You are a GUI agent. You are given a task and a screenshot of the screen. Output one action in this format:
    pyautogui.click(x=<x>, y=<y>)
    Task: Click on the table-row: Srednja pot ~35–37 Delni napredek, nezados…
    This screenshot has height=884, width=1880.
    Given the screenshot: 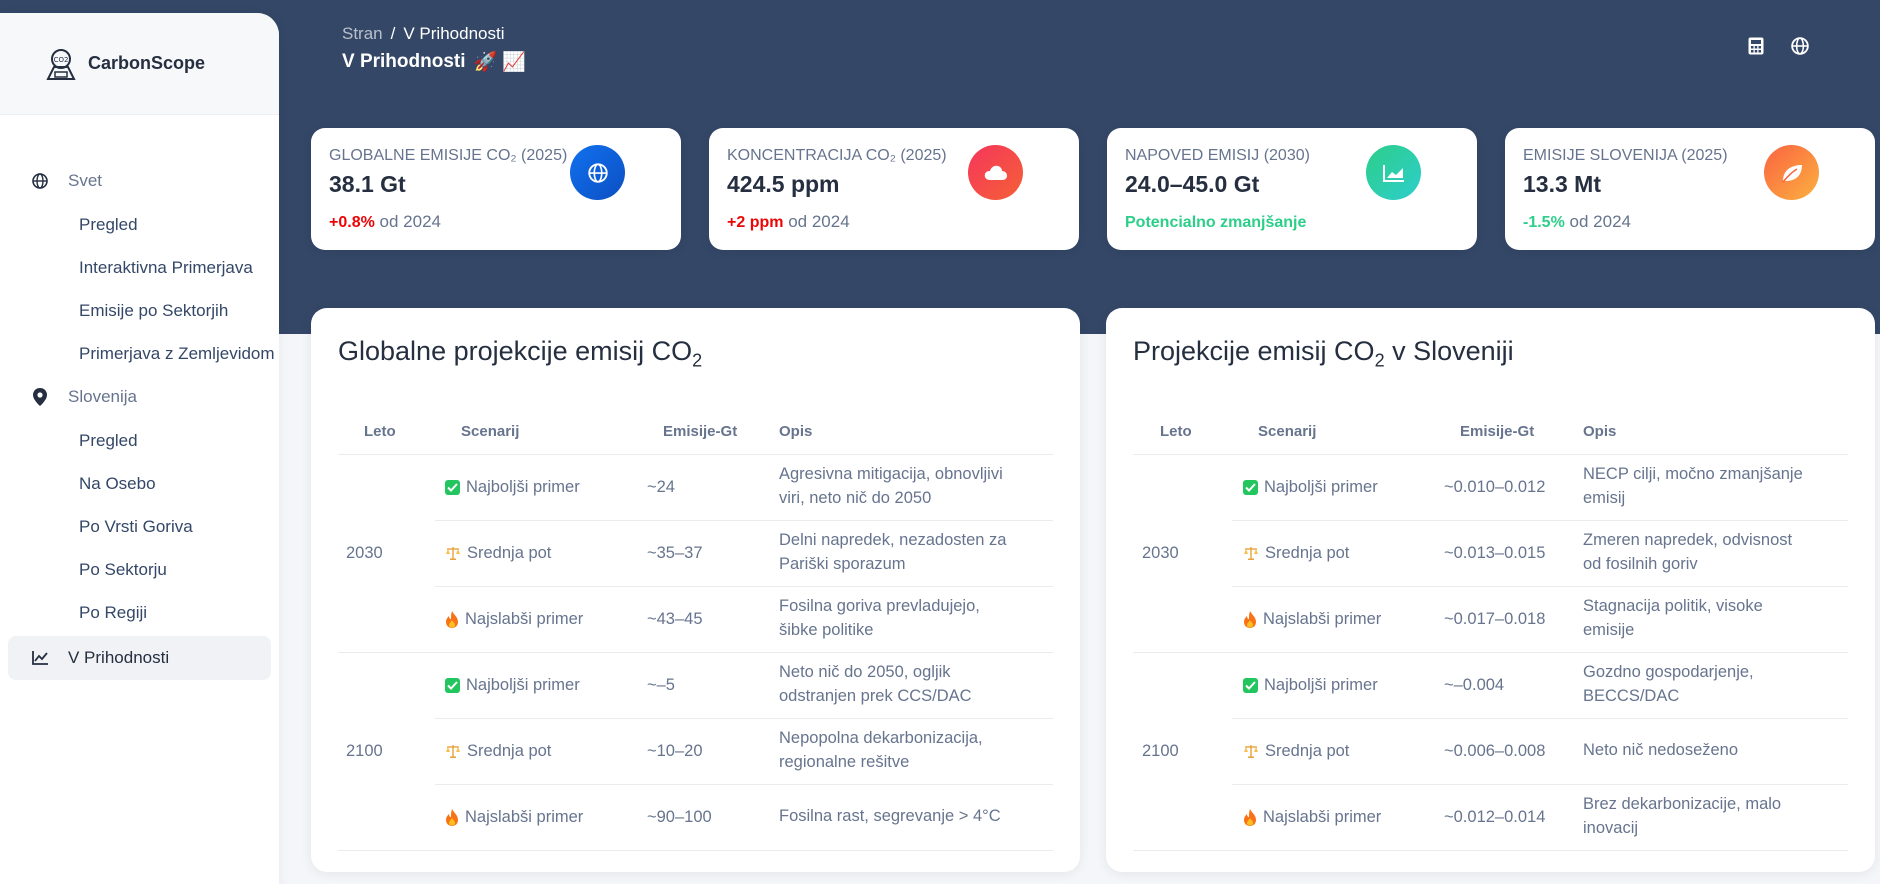 What is the action you would take?
    pyautogui.click(x=695, y=553)
    